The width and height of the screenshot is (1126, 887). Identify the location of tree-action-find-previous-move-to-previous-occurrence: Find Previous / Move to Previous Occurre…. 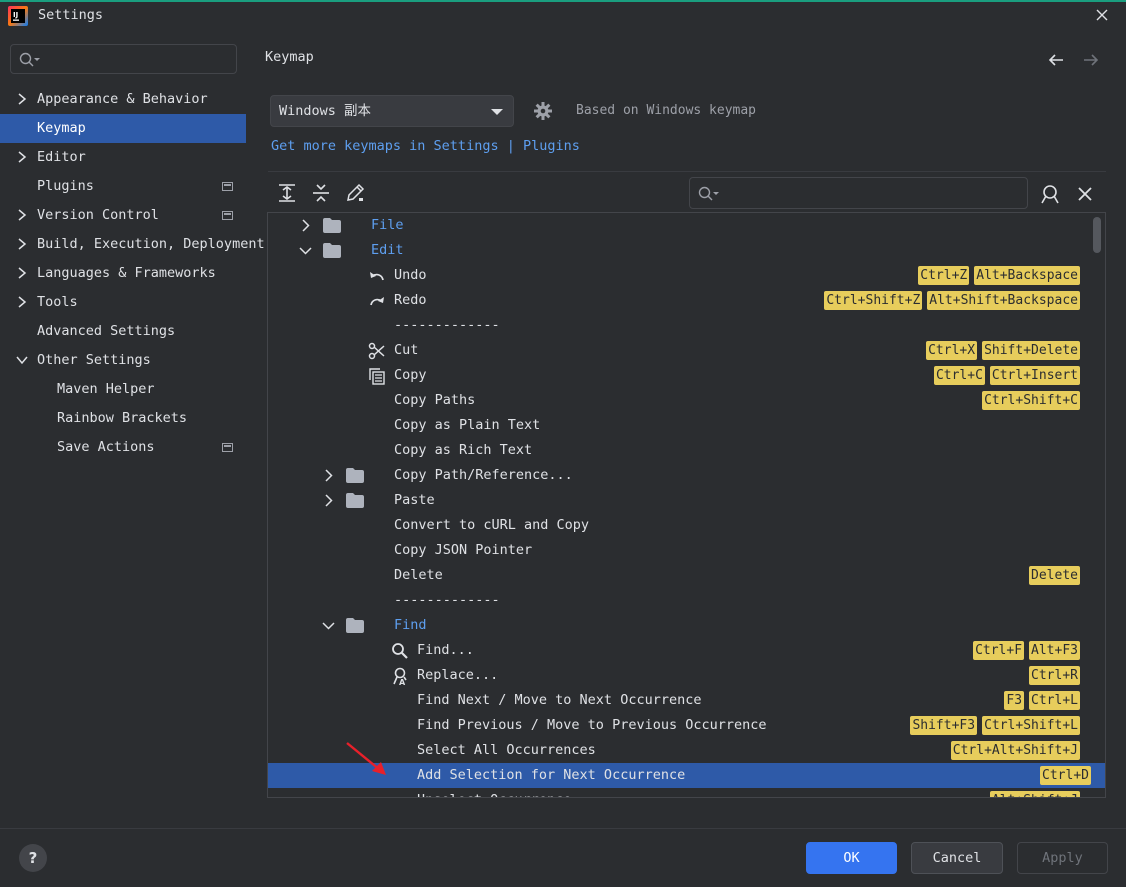
(681, 725).